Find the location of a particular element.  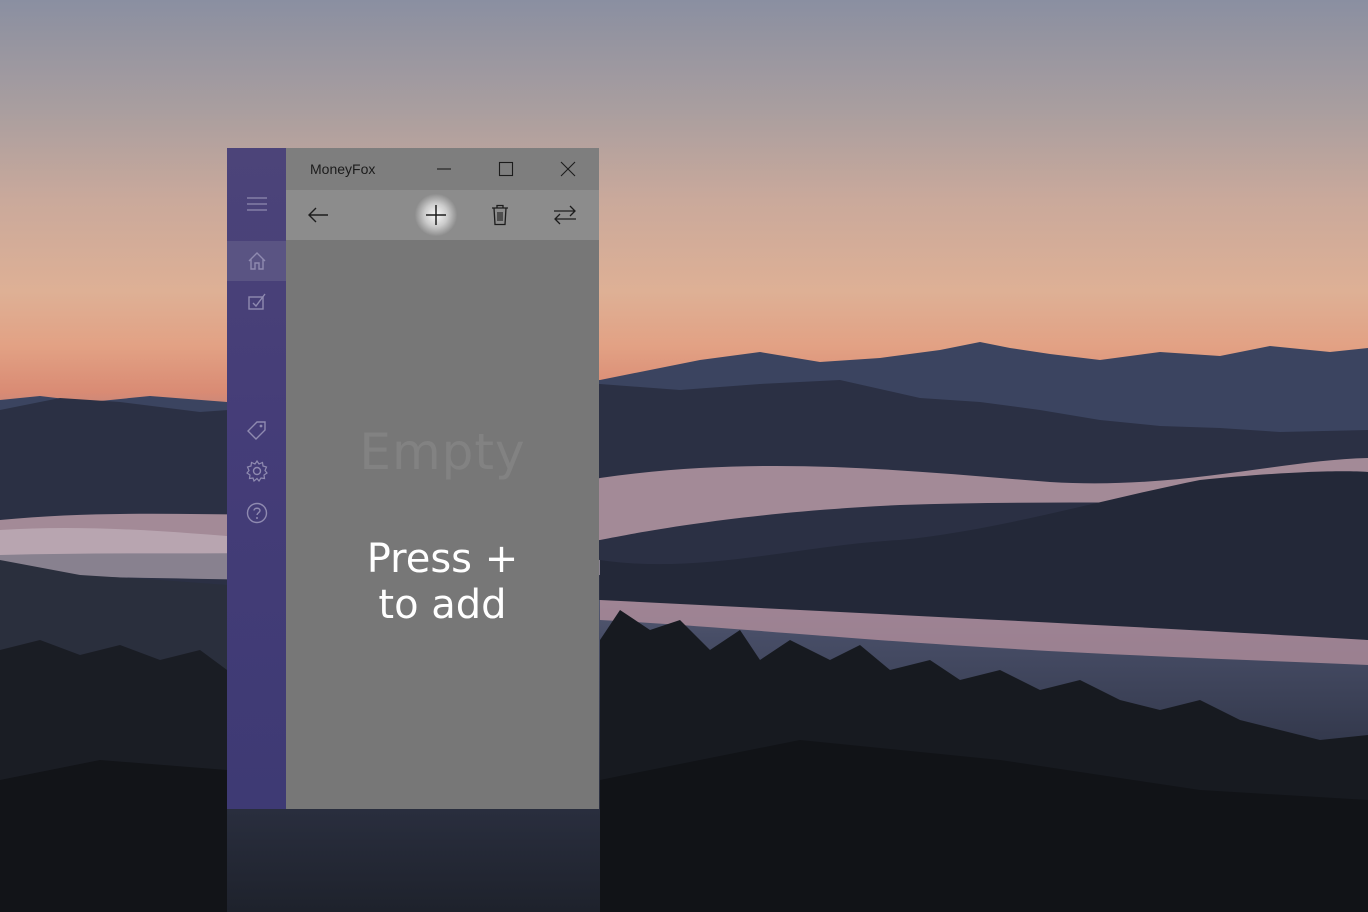

hamburger-menu-button is located at coordinates (256, 204).